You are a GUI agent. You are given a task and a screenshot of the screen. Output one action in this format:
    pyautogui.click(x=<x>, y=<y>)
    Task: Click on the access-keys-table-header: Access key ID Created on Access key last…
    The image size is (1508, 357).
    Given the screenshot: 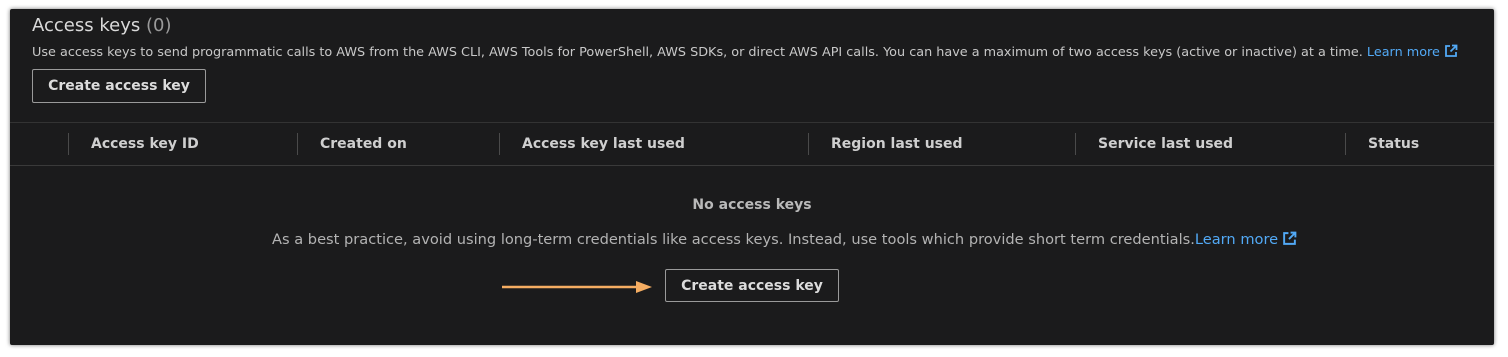 What is the action you would take?
    pyautogui.click(x=752, y=144)
    